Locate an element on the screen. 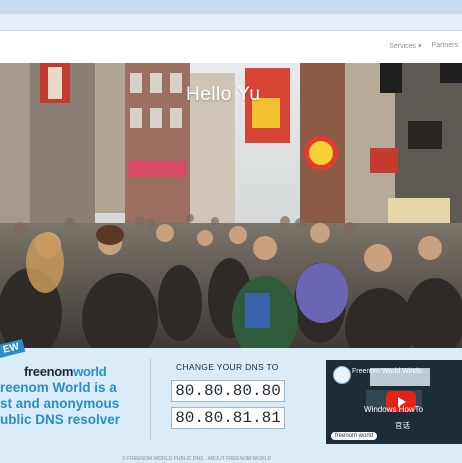 Image resolution: width=462 pixels, height=463 pixels. browser-top-strip is located at coordinates (231, 7).